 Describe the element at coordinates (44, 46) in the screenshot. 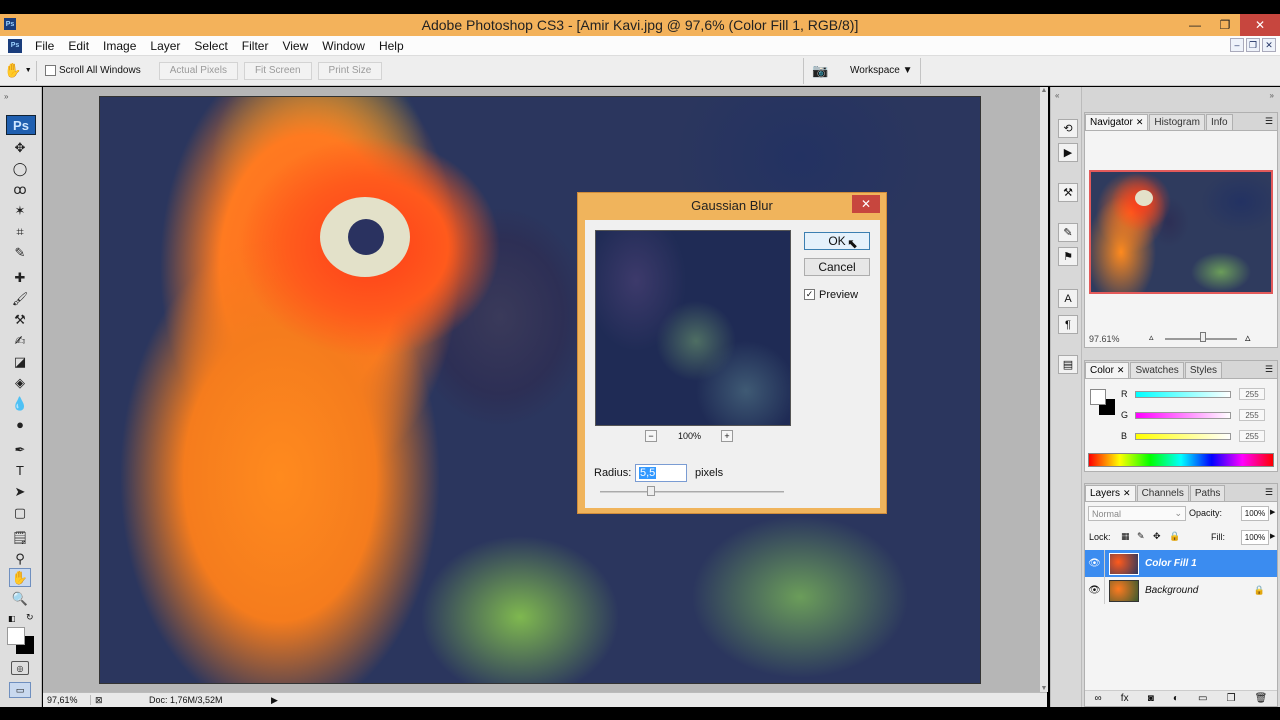

I see `menu-file: File` at that location.